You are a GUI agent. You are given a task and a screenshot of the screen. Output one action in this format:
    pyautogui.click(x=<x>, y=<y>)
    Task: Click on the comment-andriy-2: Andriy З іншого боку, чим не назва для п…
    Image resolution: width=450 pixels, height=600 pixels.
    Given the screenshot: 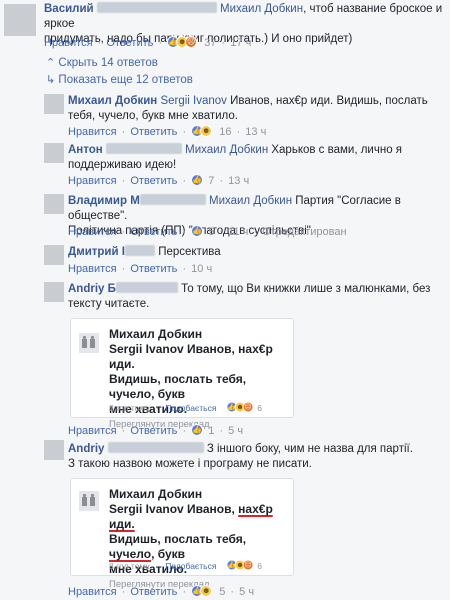 What is the action you would take?
    pyautogui.click(x=256, y=457)
    